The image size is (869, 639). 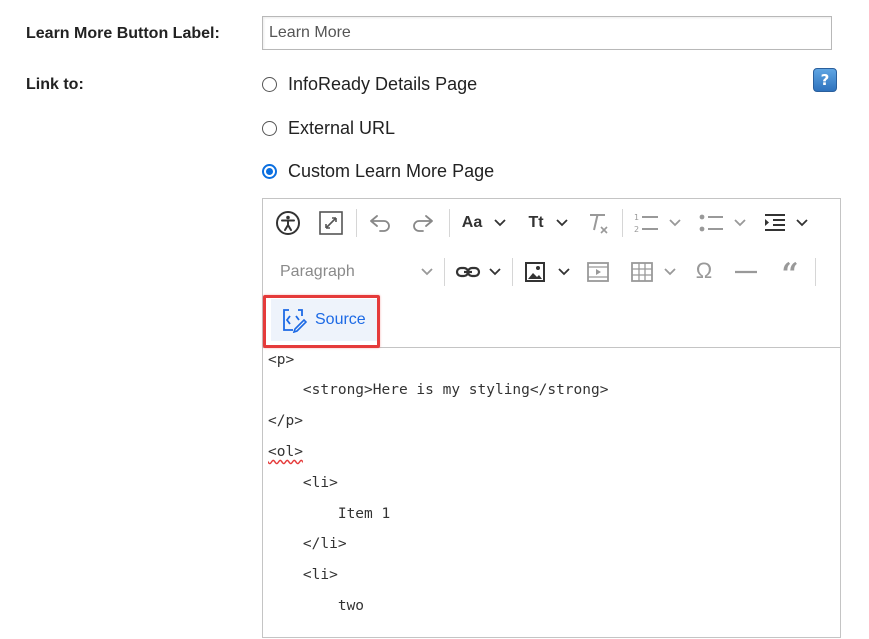 What do you see at coordinates (636, 229) in the screenshot?
I see `svg-text: 2` at bounding box center [636, 229].